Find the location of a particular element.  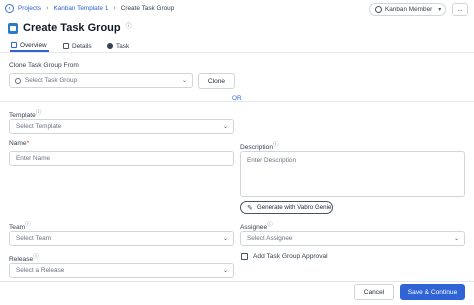

save-continue-button: Save & Continue is located at coordinates (432, 292).